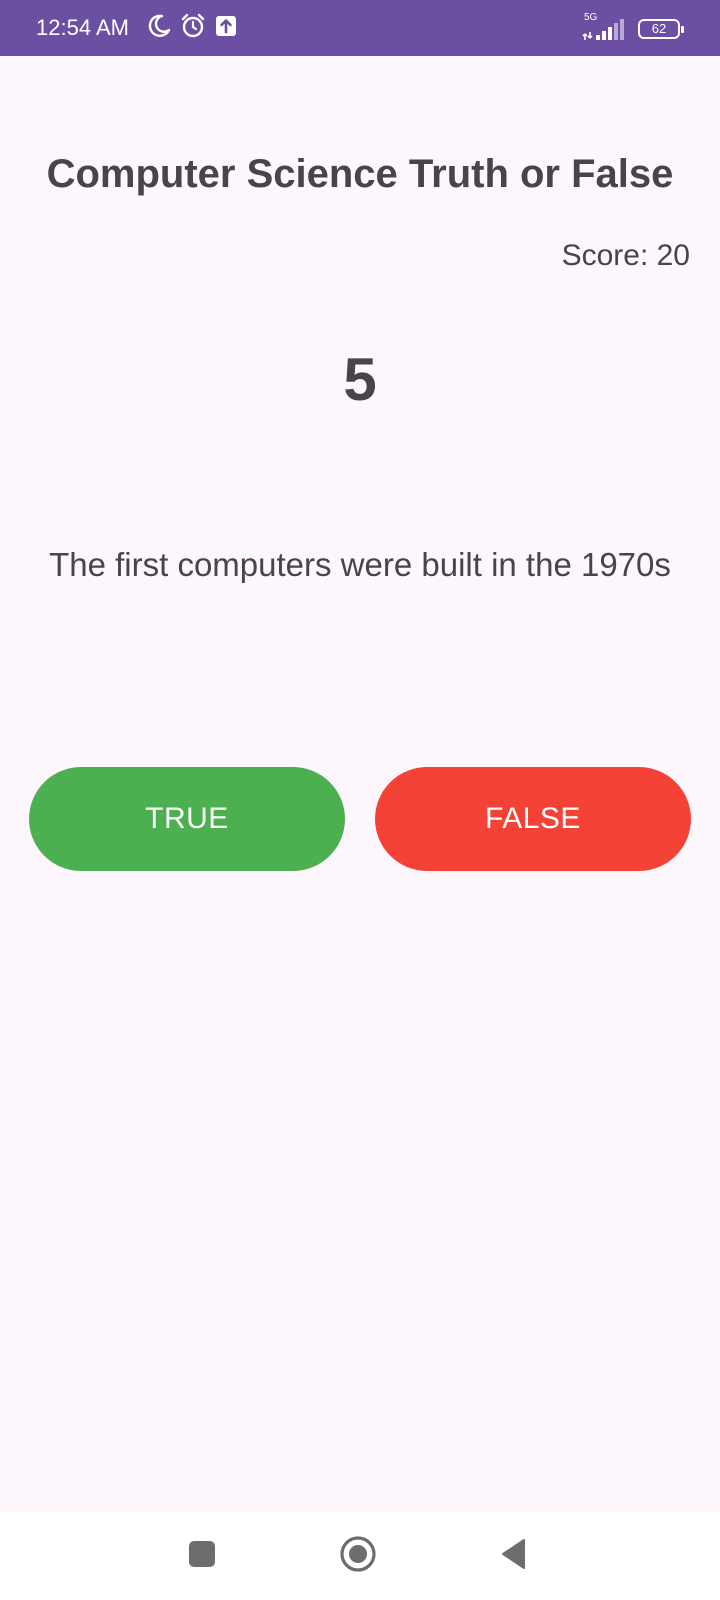 The image size is (720, 1600). I want to click on back-button, so click(514, 1556).